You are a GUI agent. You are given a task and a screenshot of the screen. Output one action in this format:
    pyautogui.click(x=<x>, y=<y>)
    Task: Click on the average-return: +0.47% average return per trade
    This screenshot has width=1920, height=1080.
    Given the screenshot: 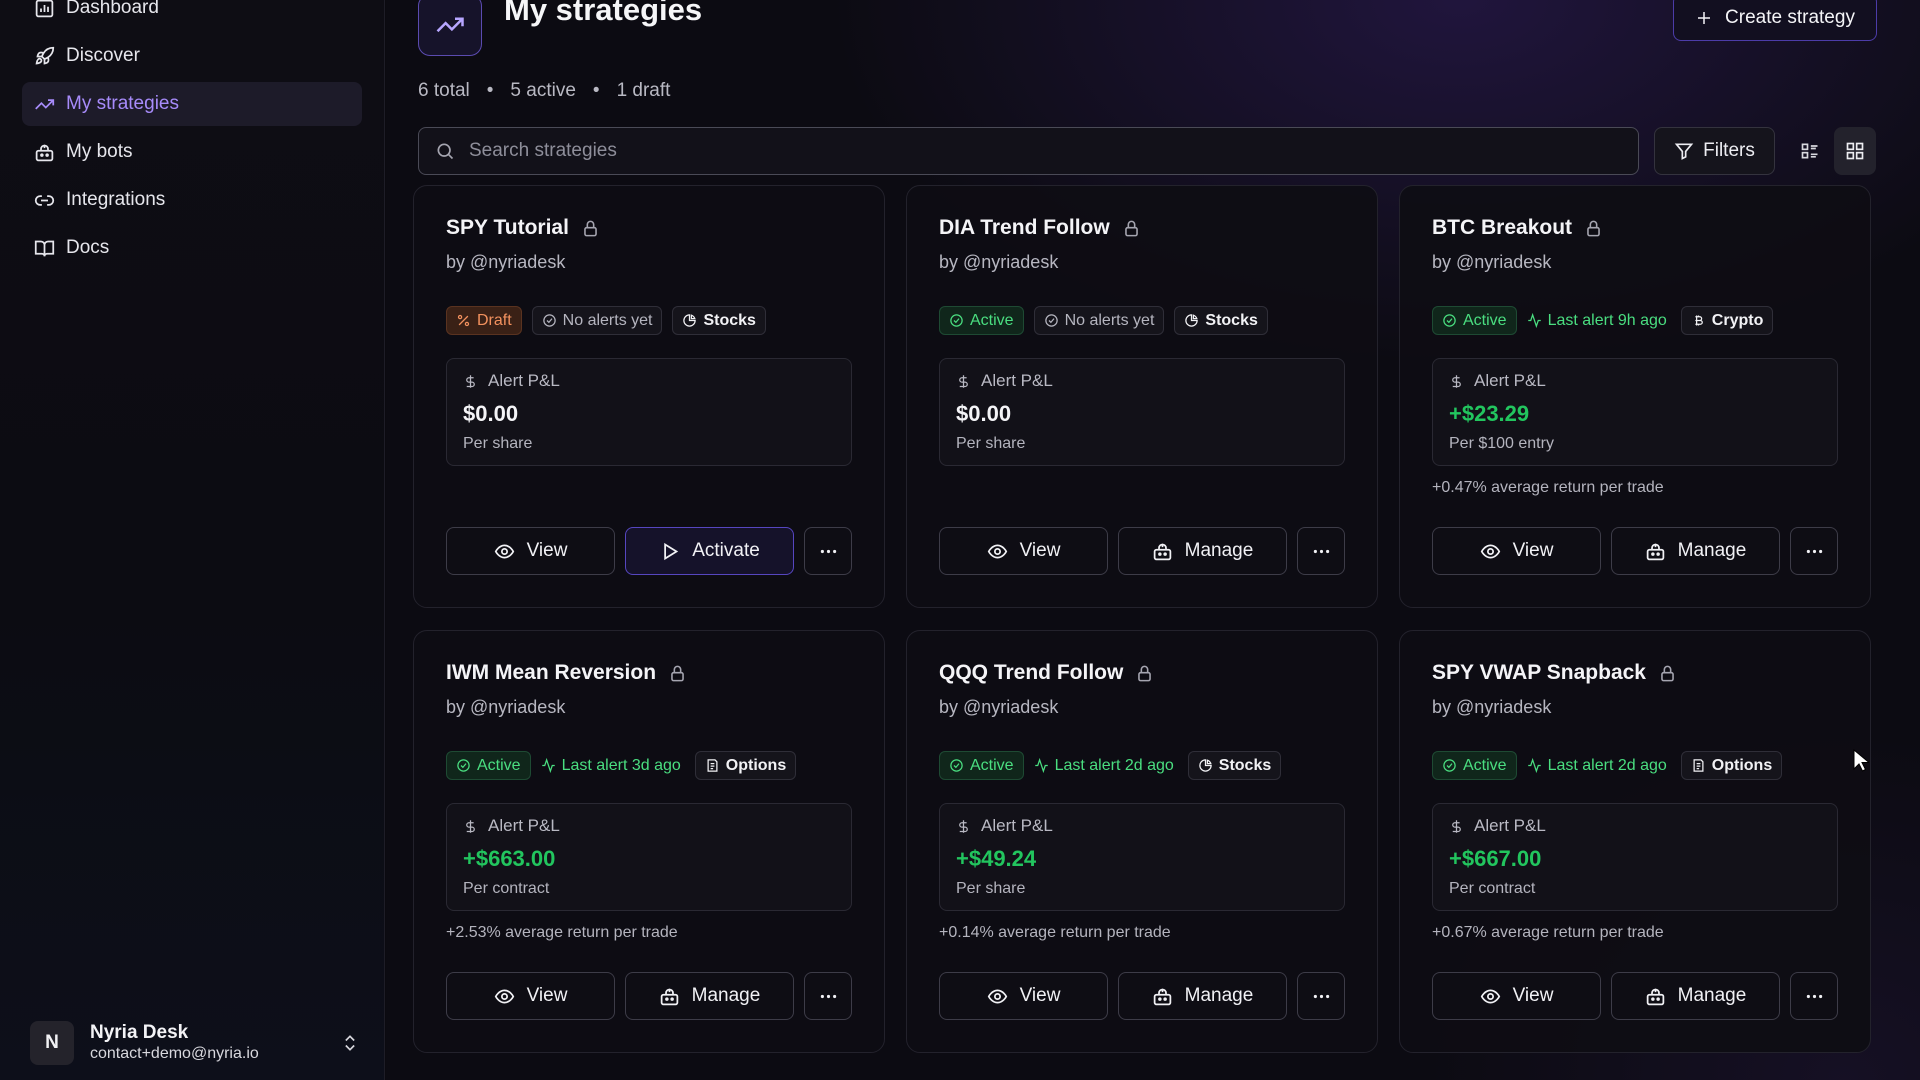 What is the action you would take?
    pyautogui.click(x=1548, y=487)
    